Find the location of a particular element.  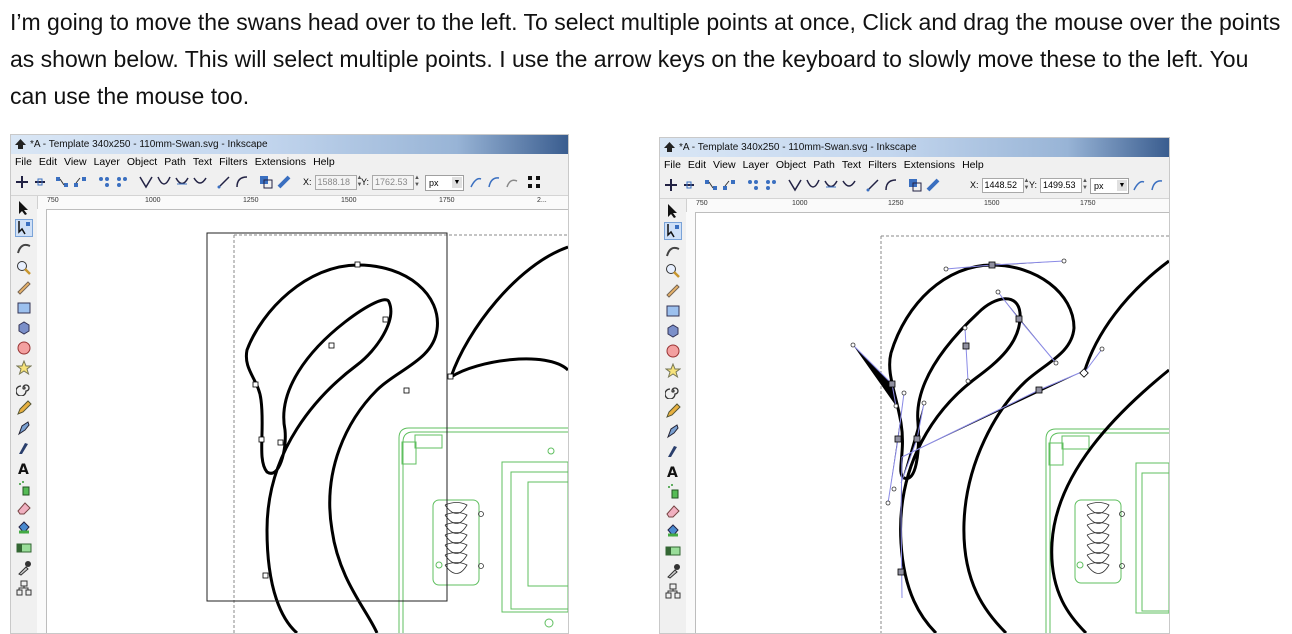

menu-help: Help is located at coordinates (973, 165).